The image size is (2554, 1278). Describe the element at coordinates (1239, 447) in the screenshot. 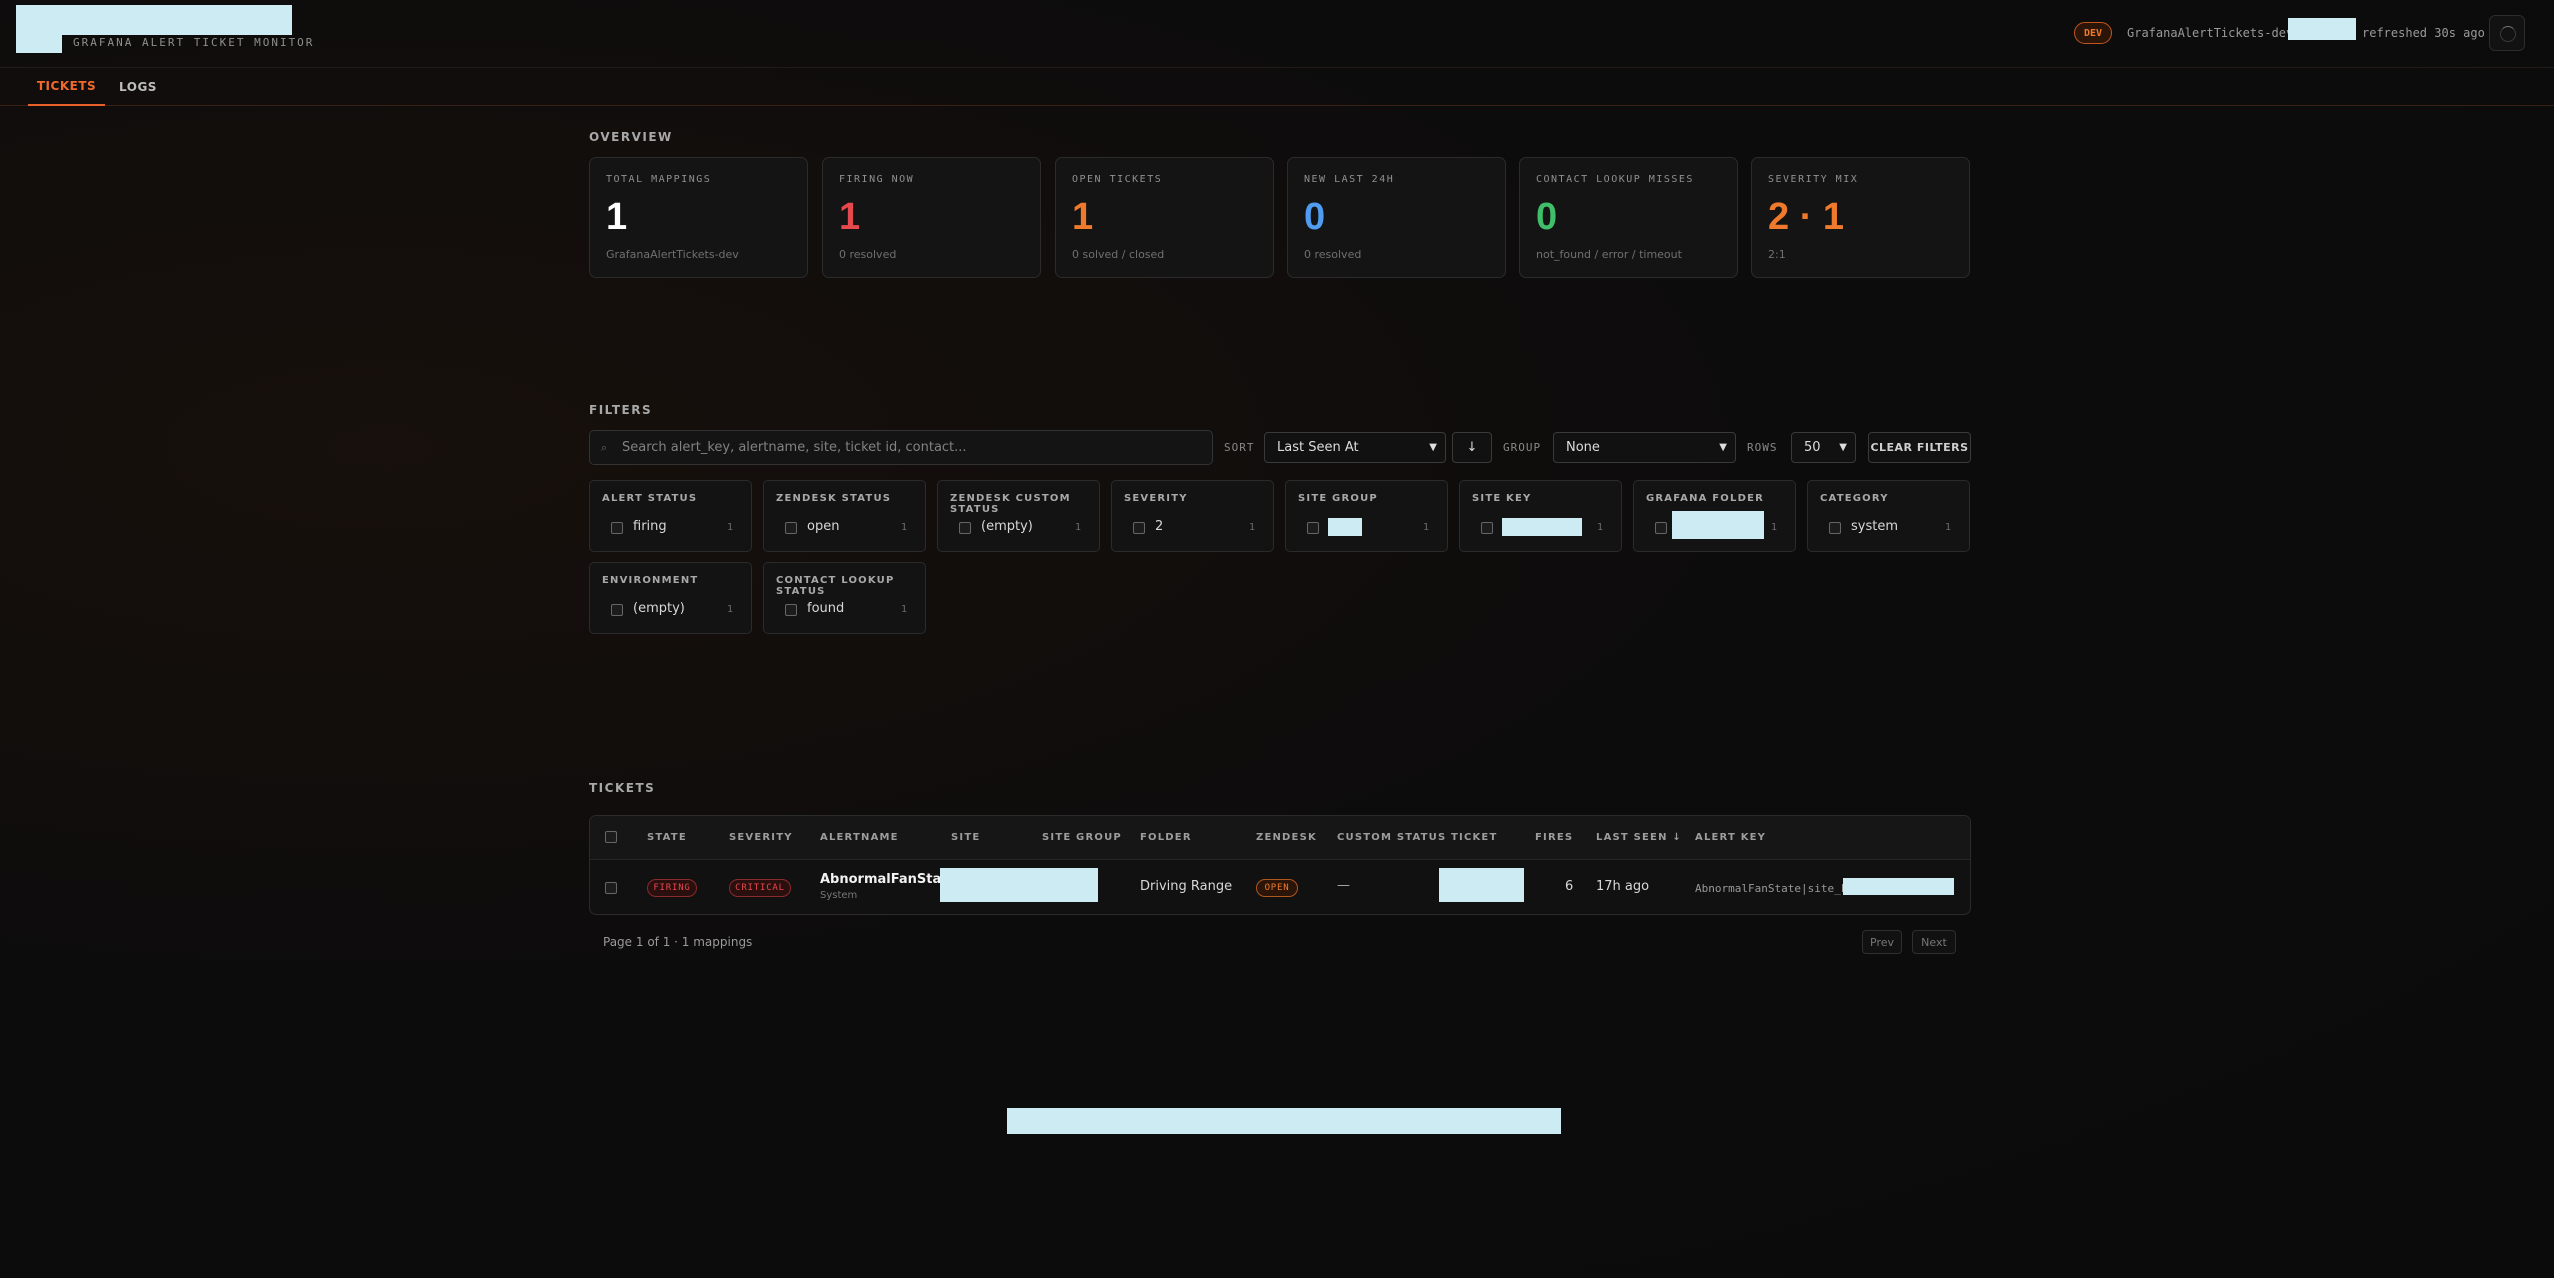

I see `sort-label: SORT` at that location.